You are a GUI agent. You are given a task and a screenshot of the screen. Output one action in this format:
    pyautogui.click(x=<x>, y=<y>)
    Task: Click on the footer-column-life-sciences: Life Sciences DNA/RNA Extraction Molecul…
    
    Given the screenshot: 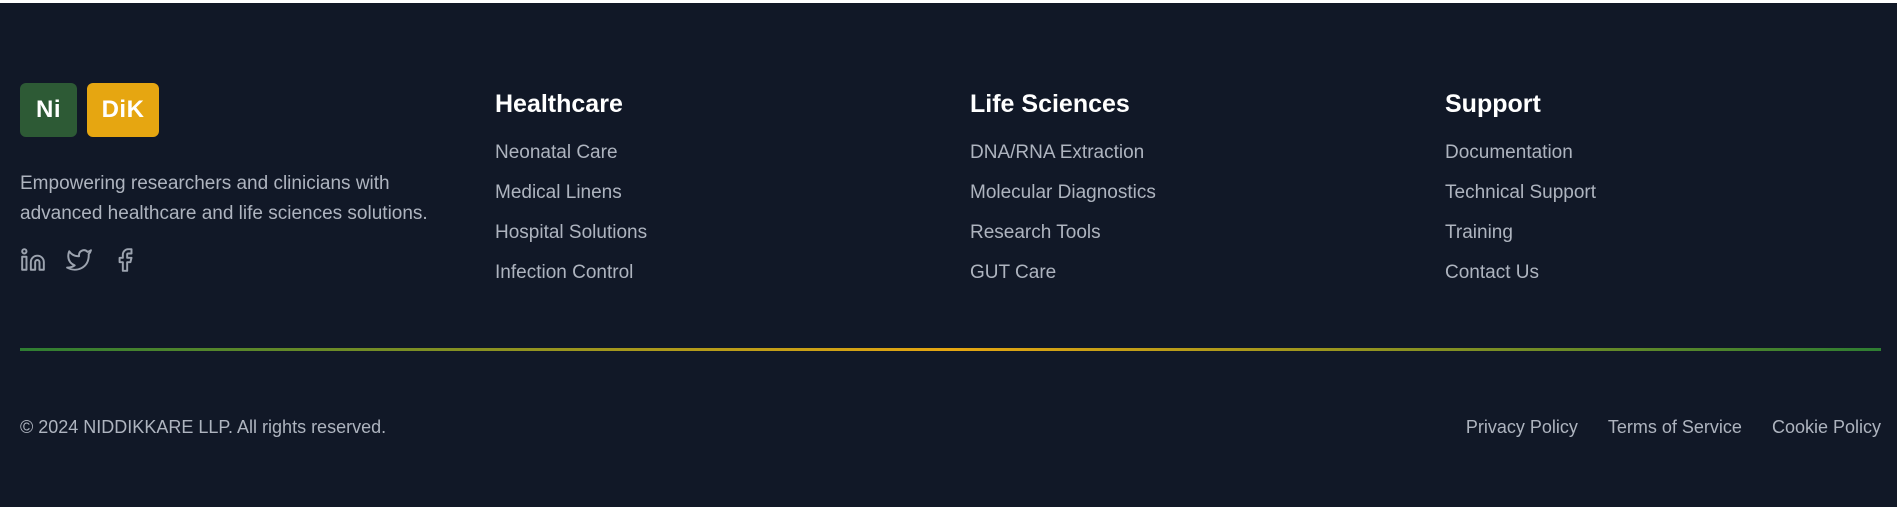 What is the action you would take?
    pyautogui.click(x=1170, y=195)
    